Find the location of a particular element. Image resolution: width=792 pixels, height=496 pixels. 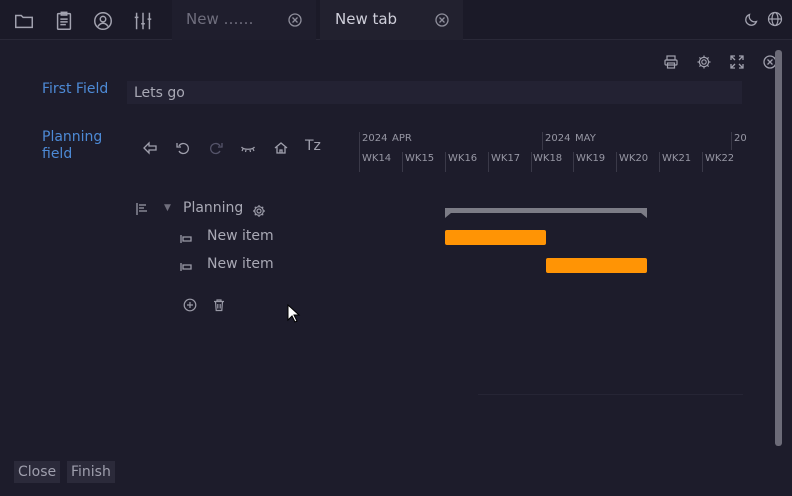

timezone-button: Tz is located at coordinates (313, 146).